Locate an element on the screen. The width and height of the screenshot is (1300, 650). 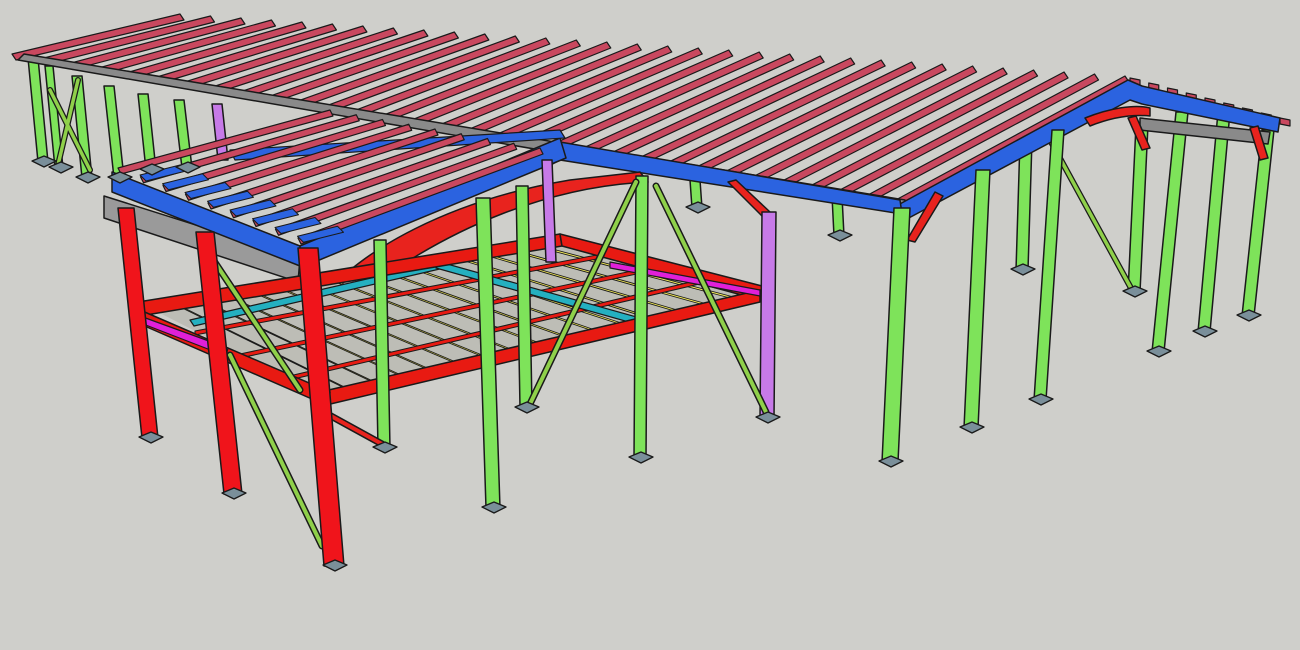
roof-purlin is located at coordinates (1285, 122).